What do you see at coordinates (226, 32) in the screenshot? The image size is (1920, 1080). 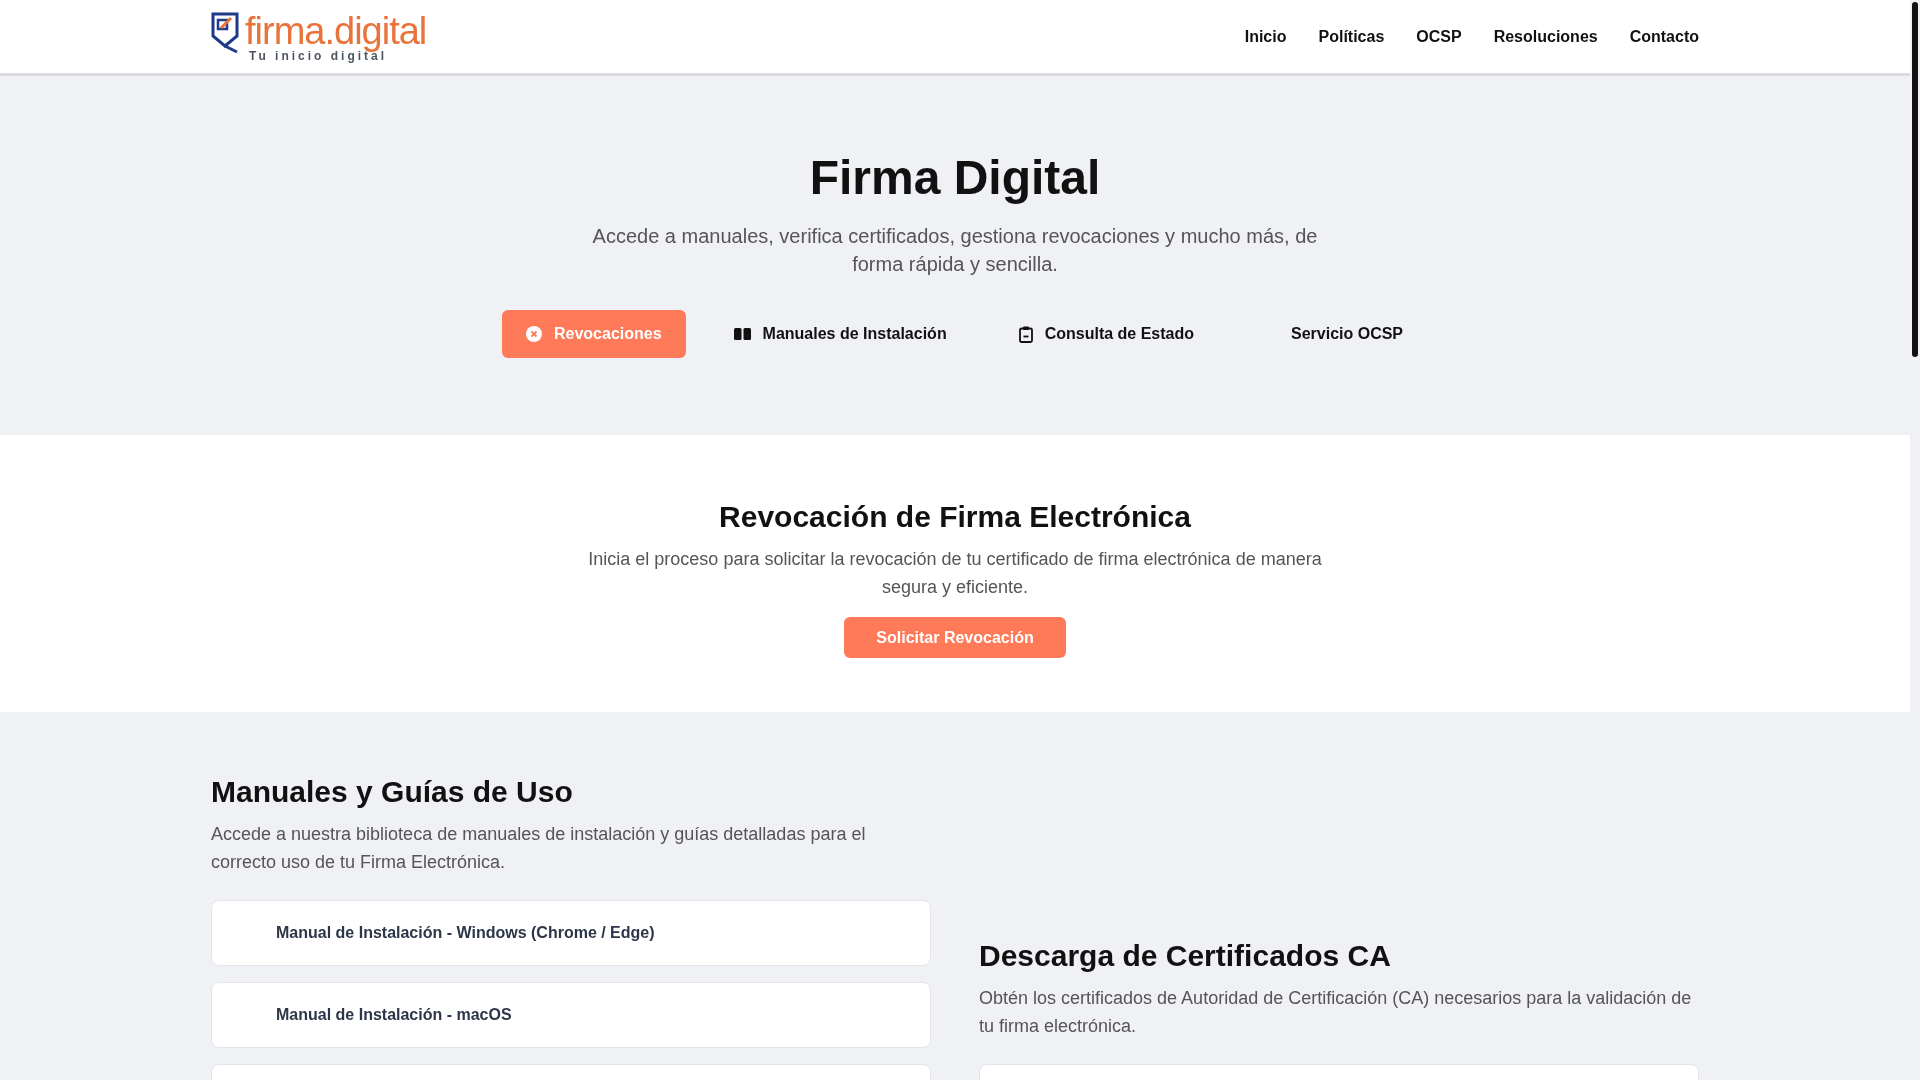 I see `shield-icon` at bounding box center [226, 32].